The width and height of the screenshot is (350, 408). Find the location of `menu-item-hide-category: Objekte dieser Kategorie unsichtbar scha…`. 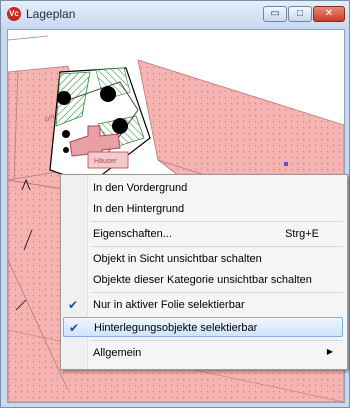

menu-item-hide-category: Objekte dieser Kategorie unsichtbar scha… is located at coordinates (203, 280).